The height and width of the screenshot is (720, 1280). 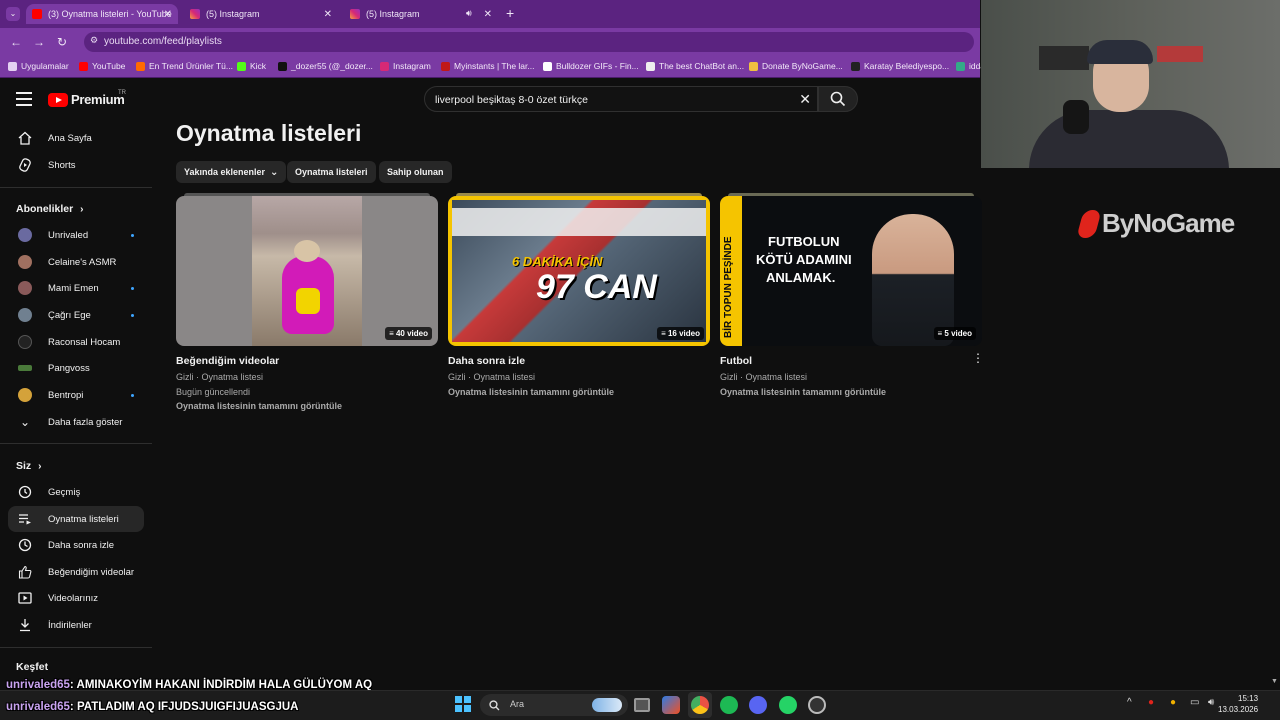 I want to click on discord-icon, so click(x=758, y=705).